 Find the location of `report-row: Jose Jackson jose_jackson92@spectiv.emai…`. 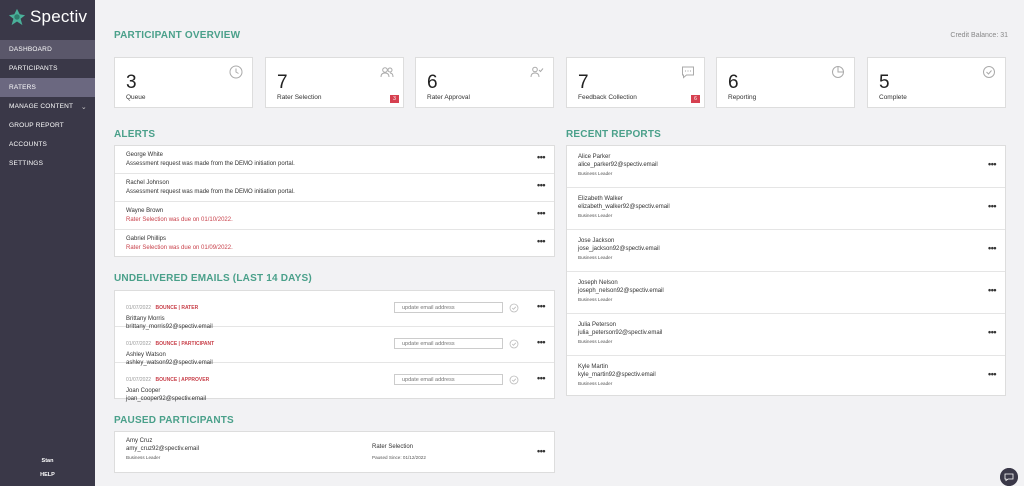

report-row: Jose Jackson jose_jackson92@spectiv.emai… is located at coordinates (786, 251).